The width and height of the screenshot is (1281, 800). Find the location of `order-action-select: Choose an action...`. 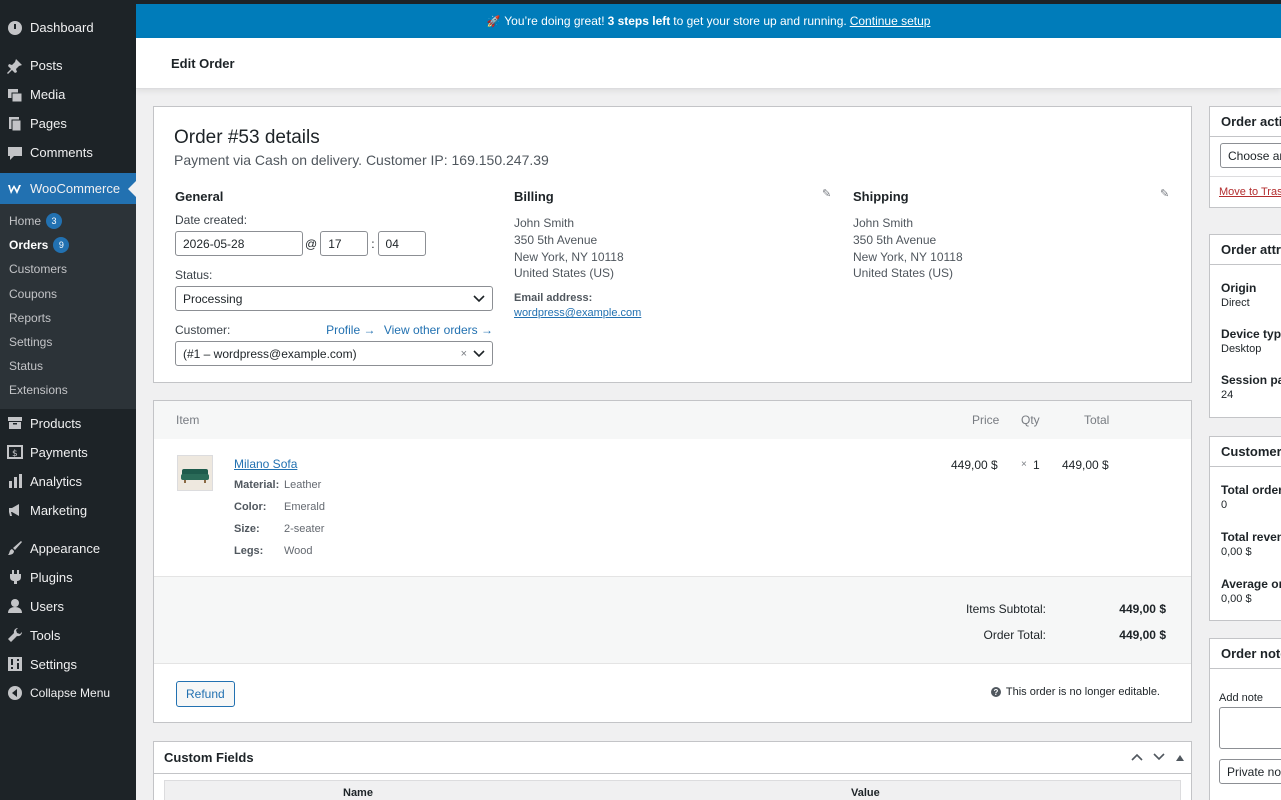

order-action-select: Choose an action... is located at coordinates (1250, 155).